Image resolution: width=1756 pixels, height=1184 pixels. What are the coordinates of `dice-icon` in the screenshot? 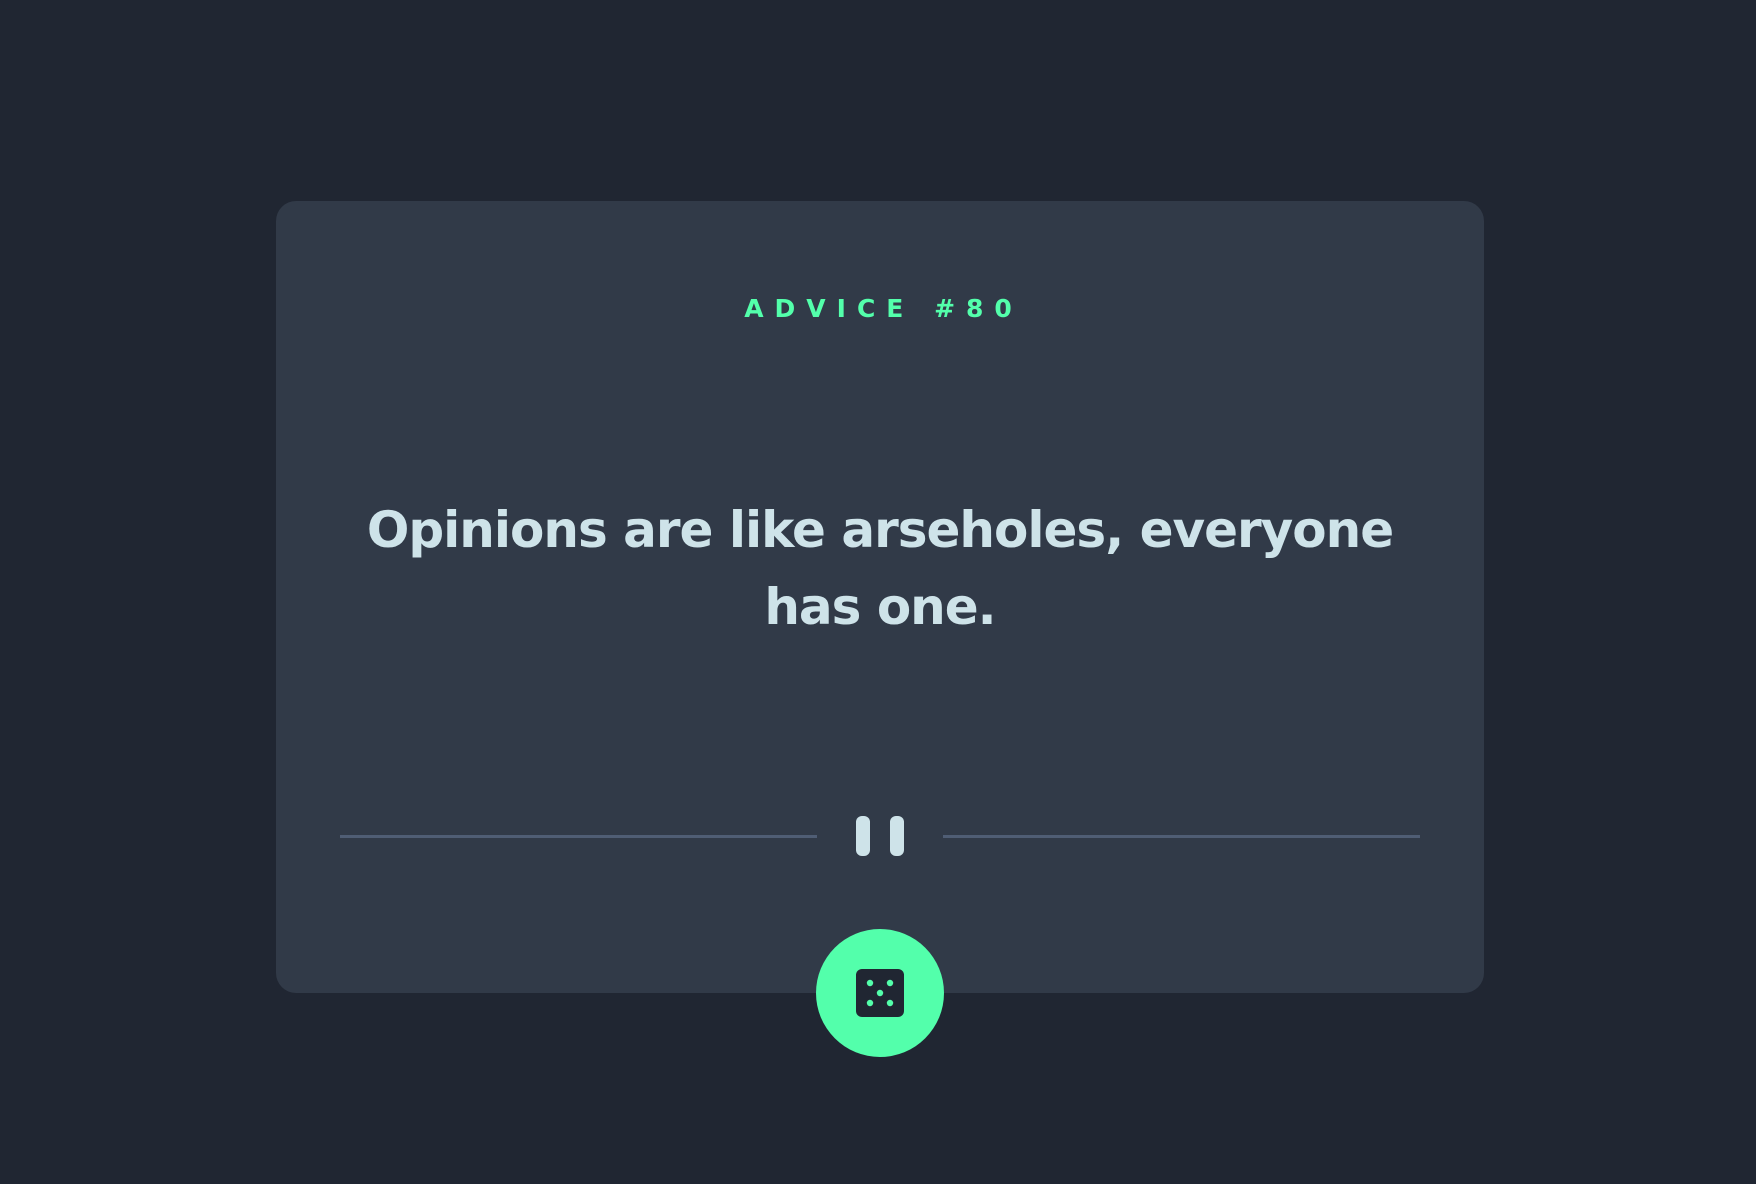 It's located at (880, 993).